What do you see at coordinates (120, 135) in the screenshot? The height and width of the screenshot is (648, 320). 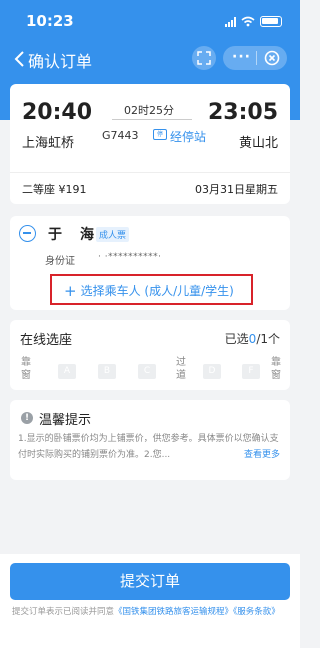 I see `train-number: G7443` at bounding box center [120, 135].